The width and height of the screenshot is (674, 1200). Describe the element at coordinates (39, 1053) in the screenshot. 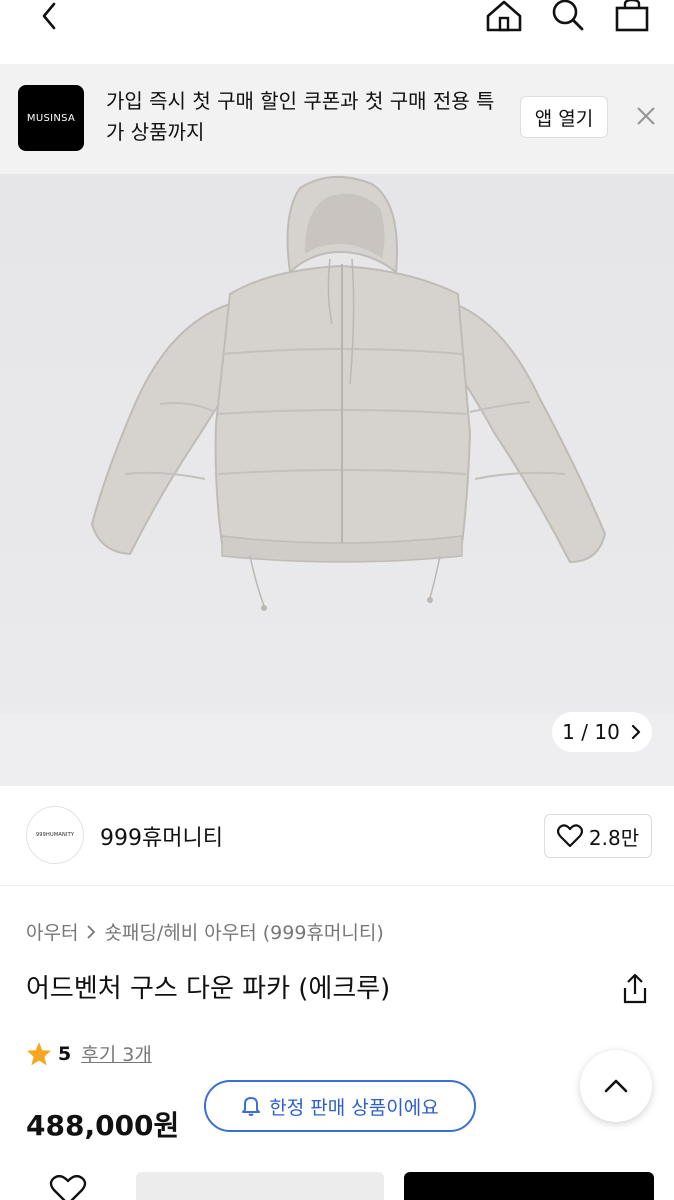

I see `star-icon` at that location.